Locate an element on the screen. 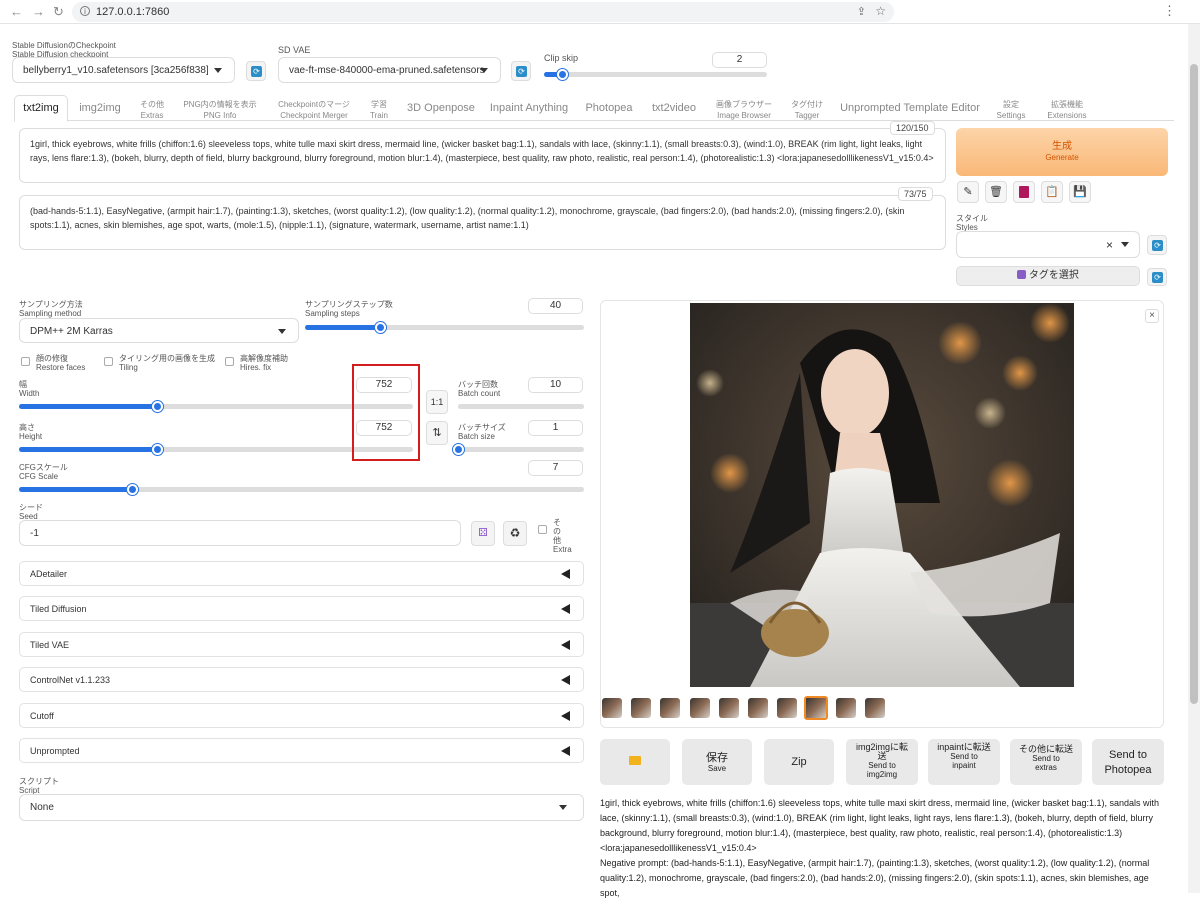 The width and height of the screenshot is (1200, 901). page-scrollbar is located at coordinates (1194, 458).